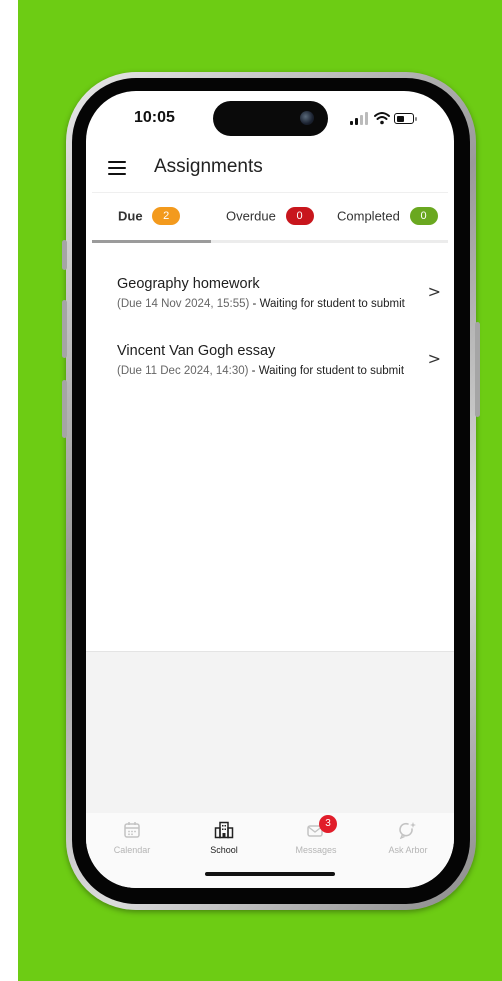 This screenshot has width=502, height=981. Describe the element at coordinates (224, 850) in the screenshot. I see `nav-label: School` at that location.